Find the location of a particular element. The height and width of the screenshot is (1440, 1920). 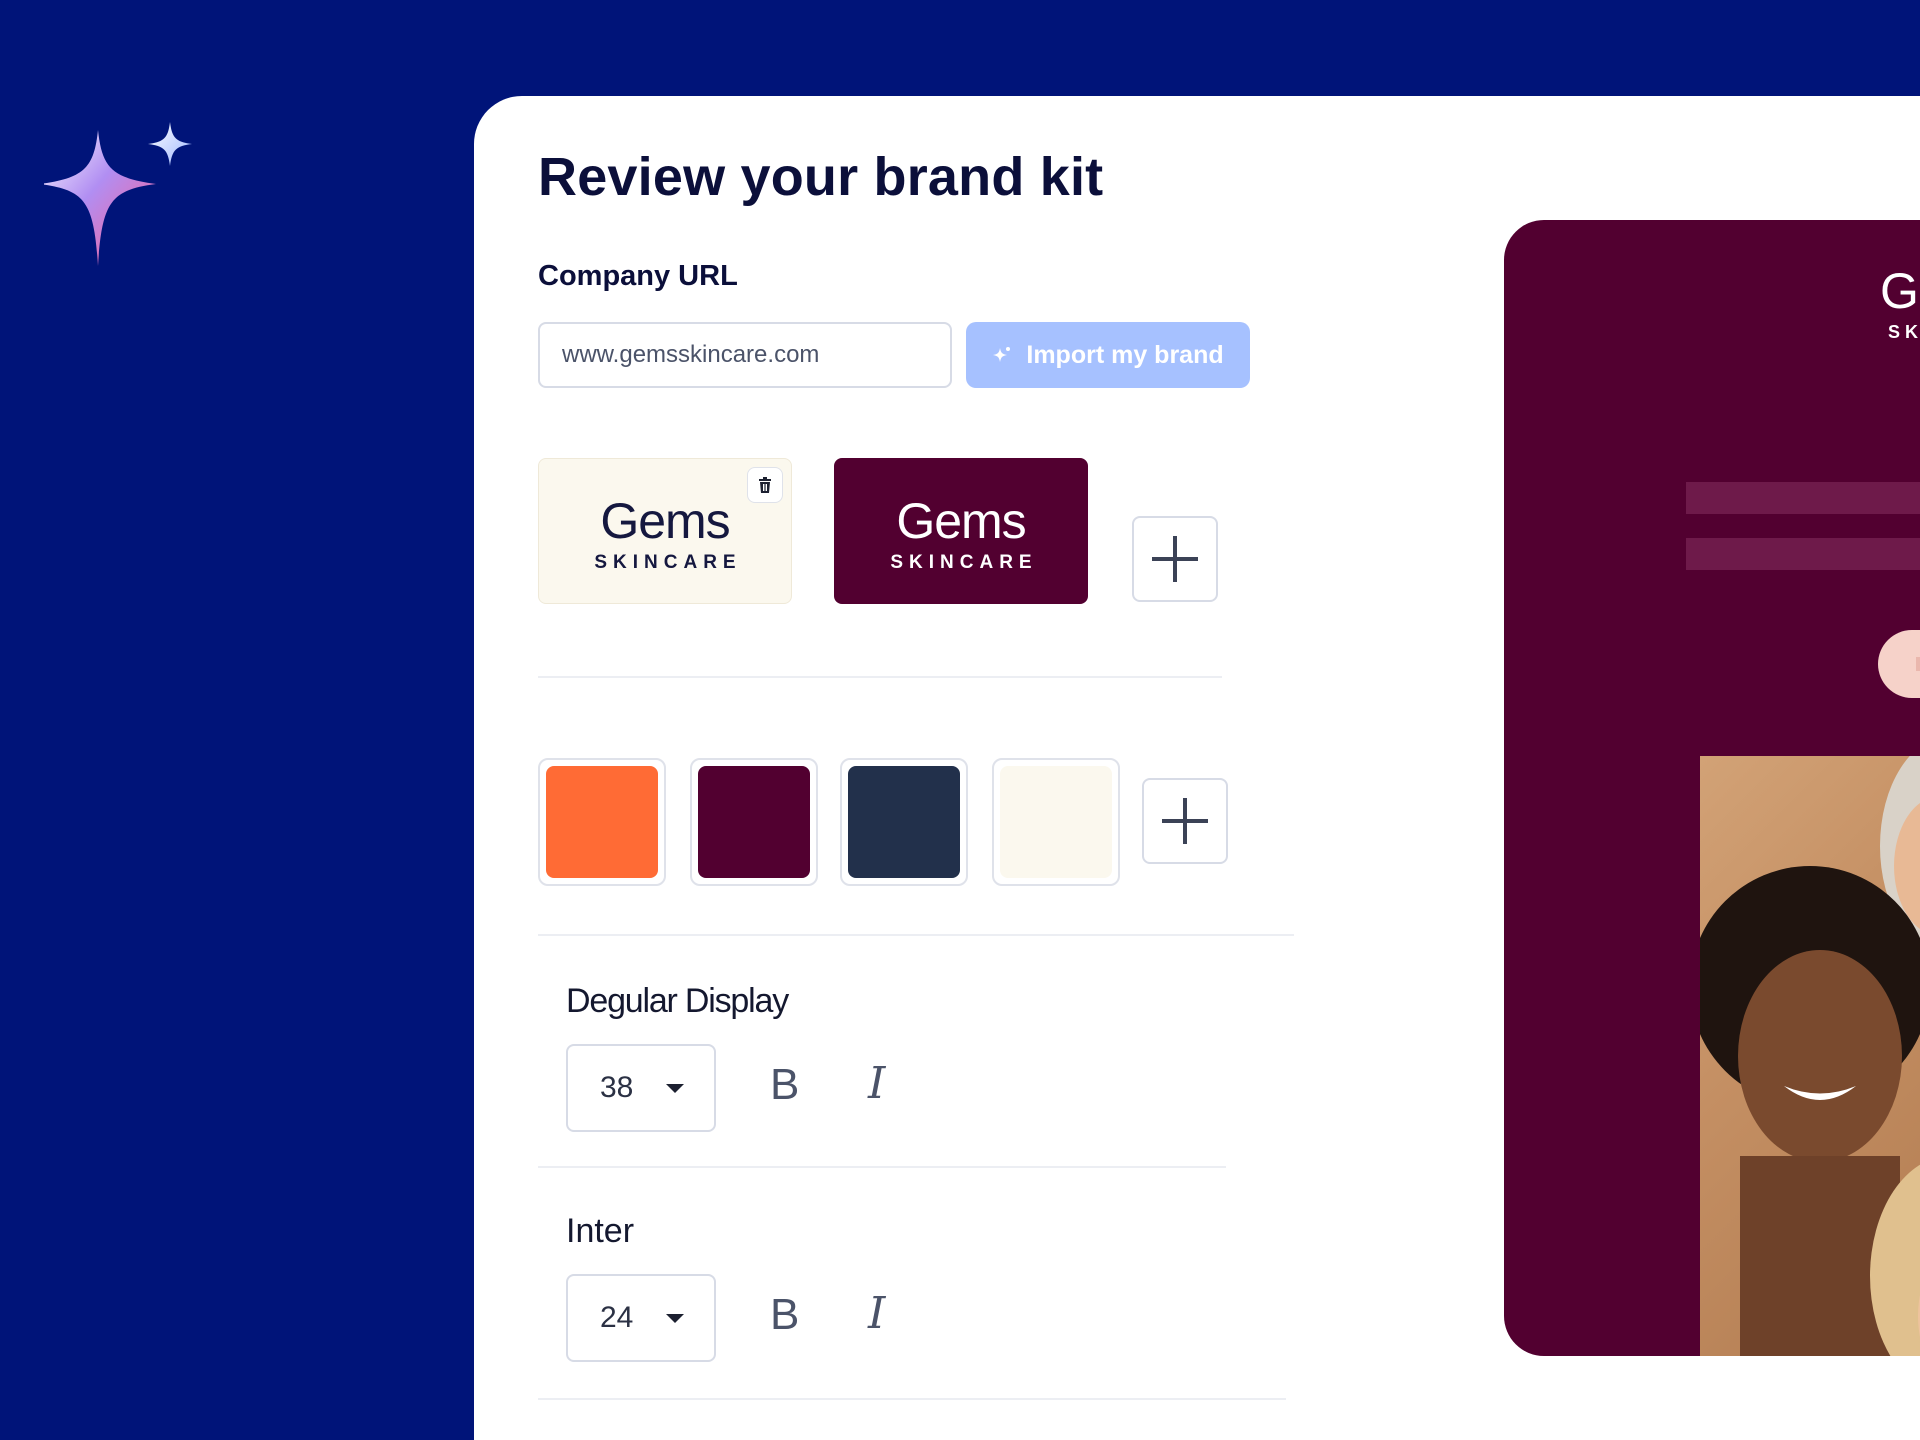

company-url-label: Company URL is located at coordinates (638, 276).